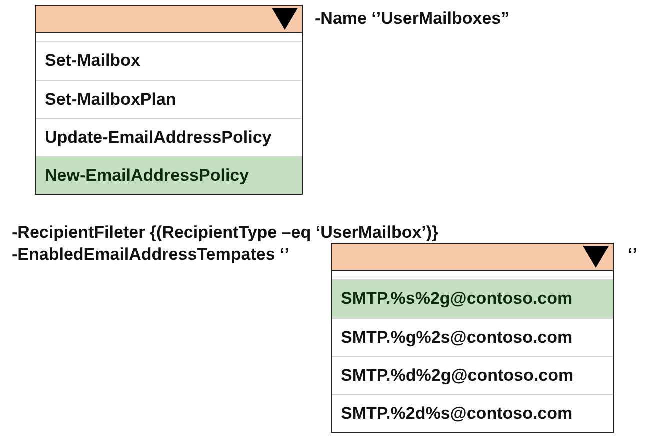 This screenshot has height=448, width=650. Describe the element at coordinates (472, 299) in the screenshot. I see `dropdown-option: SMTP.%s%2g@contoso.com` at that location.